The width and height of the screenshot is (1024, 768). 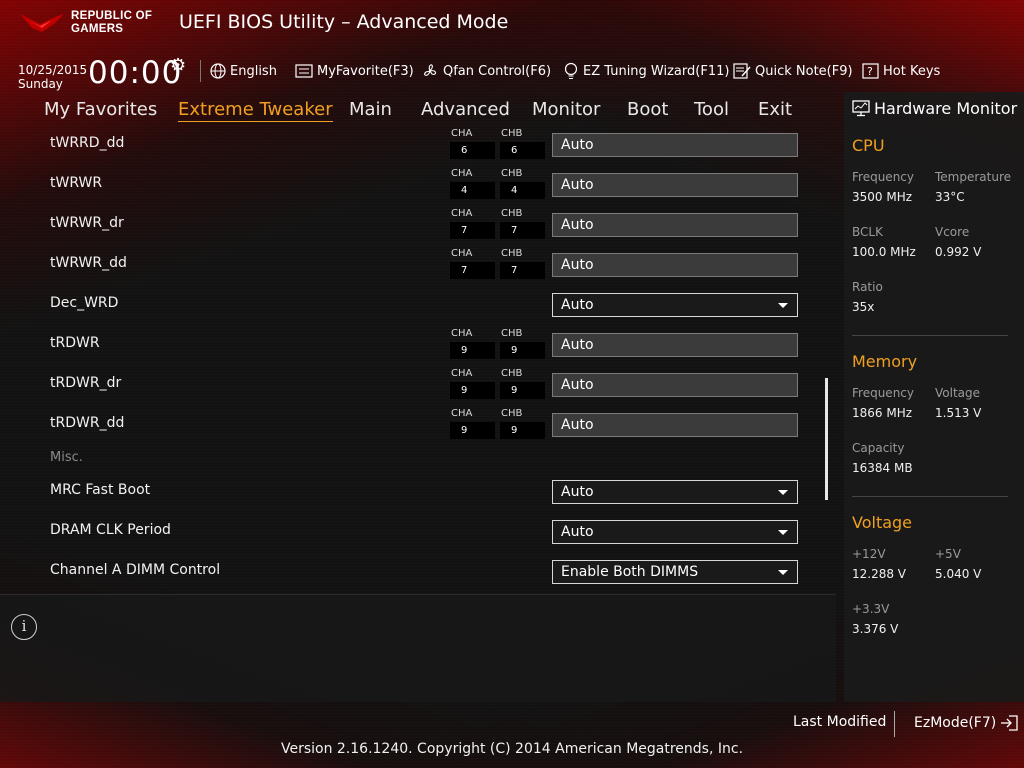 What do you see at coordinates (135, 73) in the screenshot?
I see `clock: 00:00` at bounding box center [135, 73].